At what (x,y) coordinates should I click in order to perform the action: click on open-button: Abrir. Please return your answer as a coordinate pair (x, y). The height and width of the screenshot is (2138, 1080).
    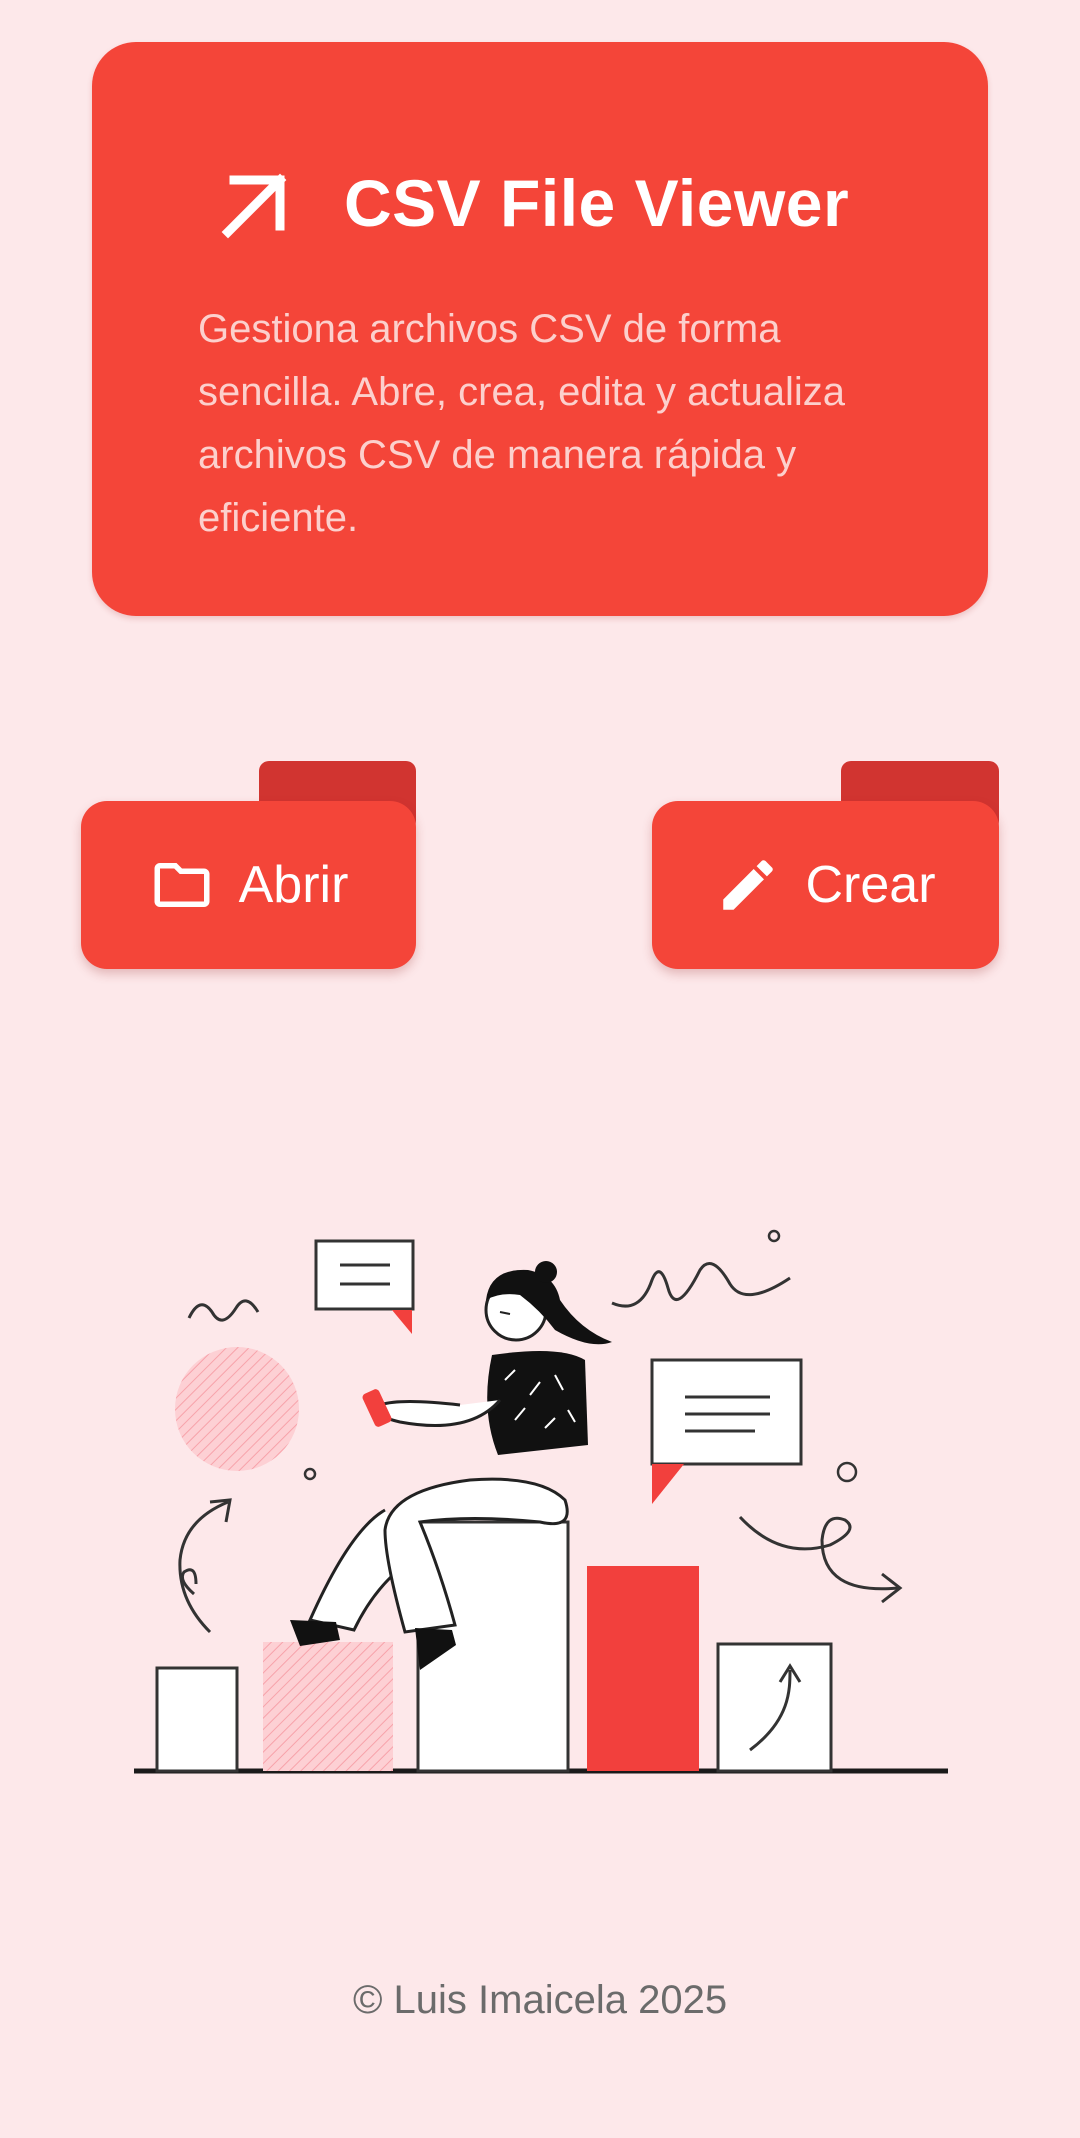
    Looking at the image, I should click on (248, 885).